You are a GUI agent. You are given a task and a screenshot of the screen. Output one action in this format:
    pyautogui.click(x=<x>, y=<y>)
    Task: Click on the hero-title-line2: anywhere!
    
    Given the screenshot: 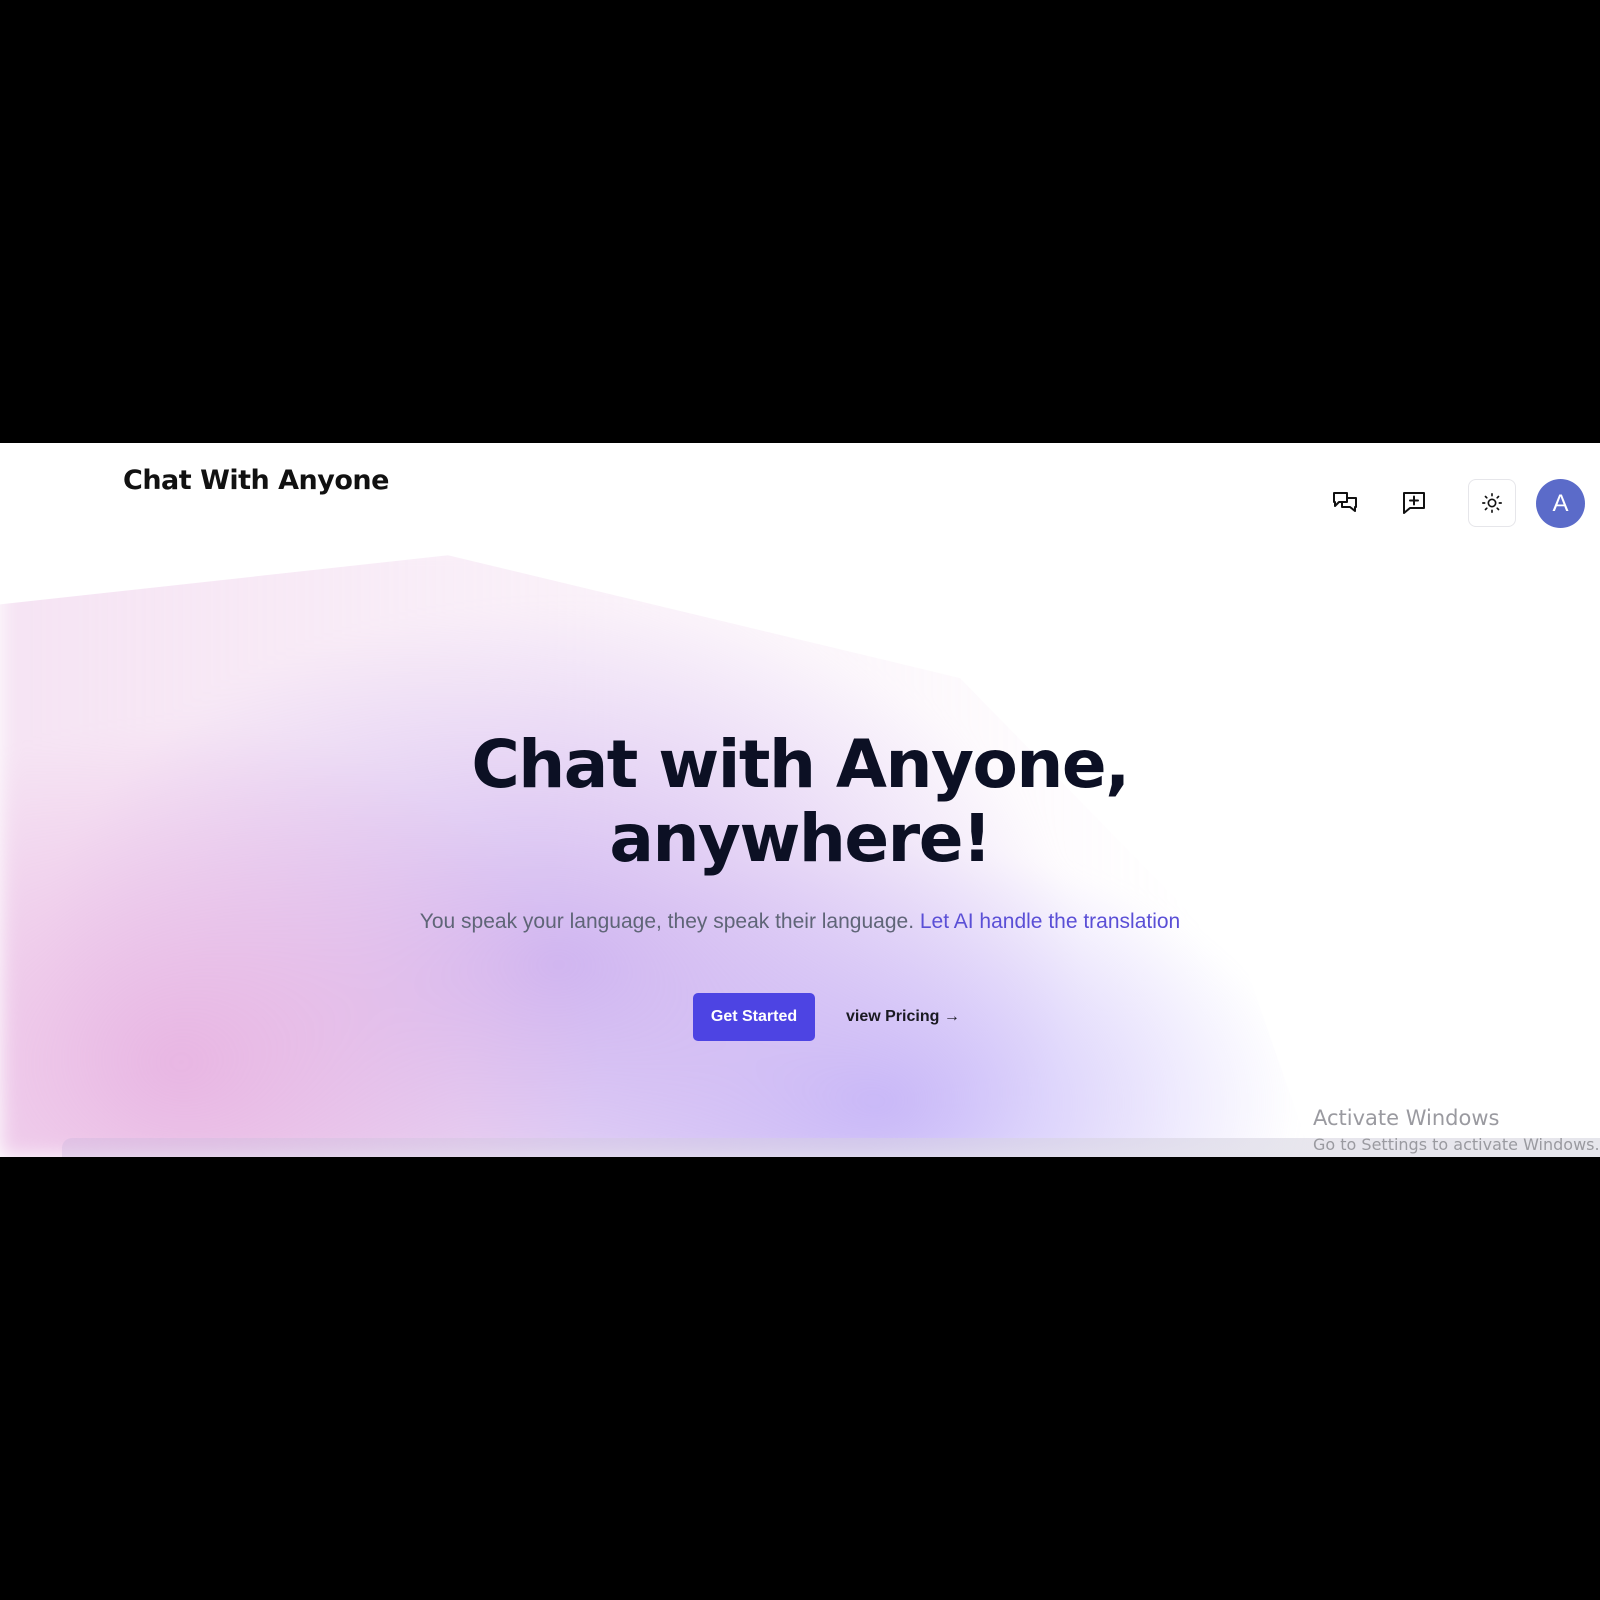 What is the action you would take?
    pyautogui.click(x=800, y=838)
    